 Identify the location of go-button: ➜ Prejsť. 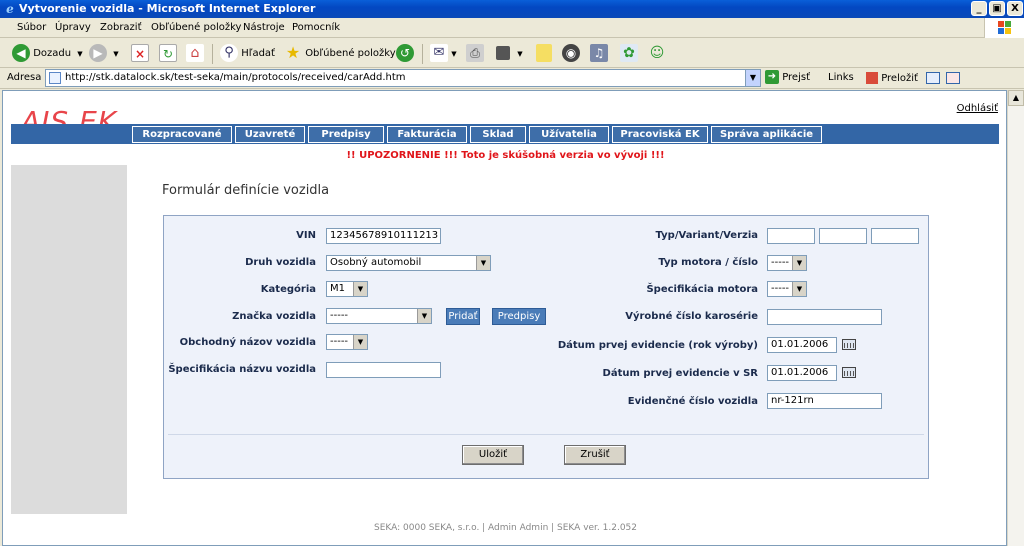
(787, 77).